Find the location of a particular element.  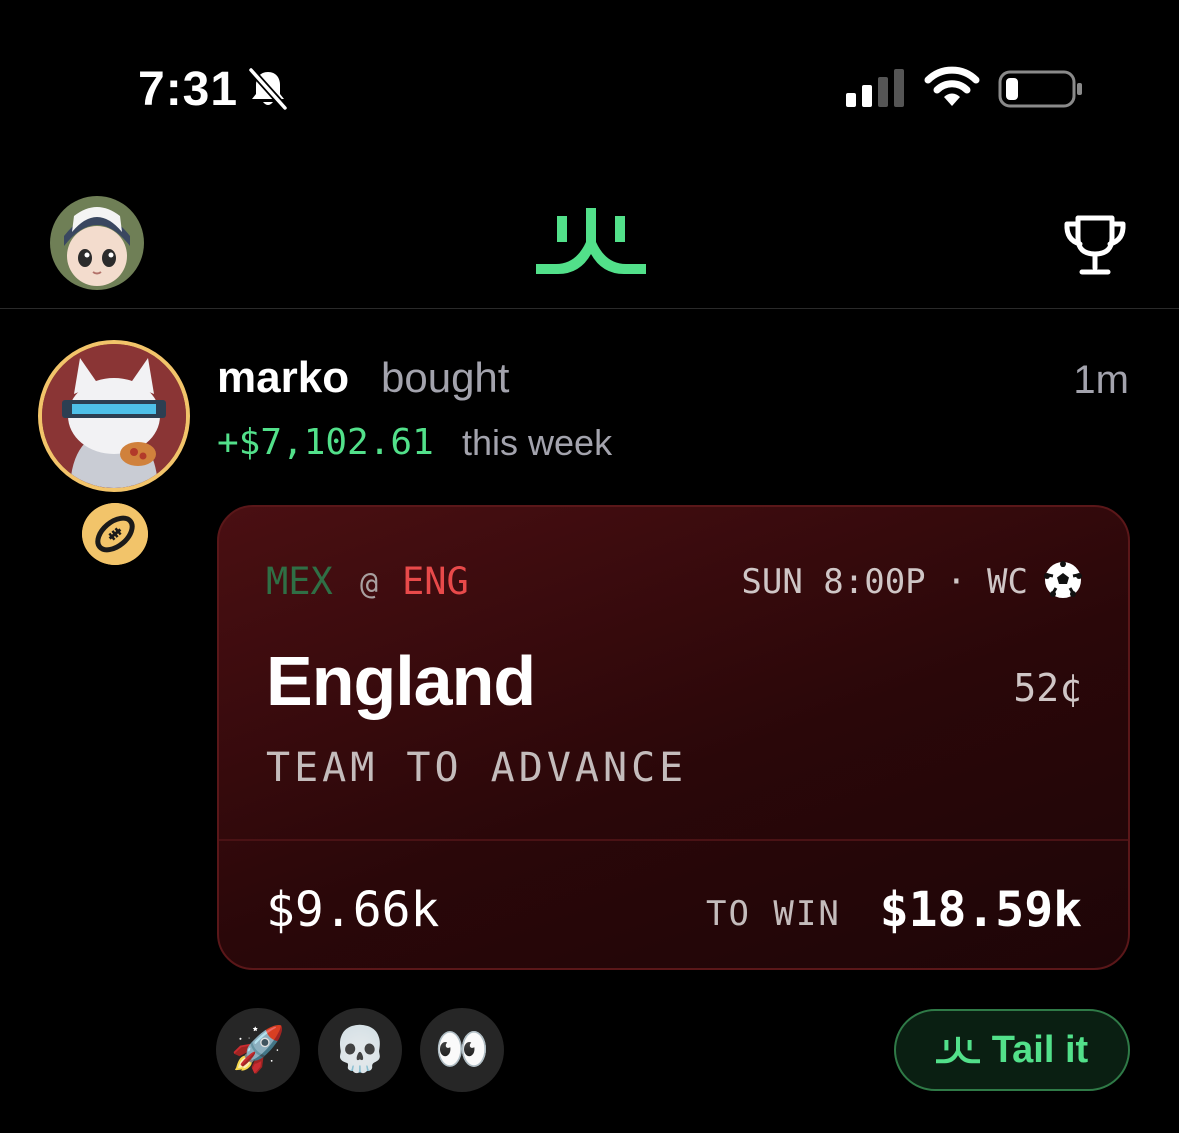

football-badge-icon is located at coordinates (115, 534).